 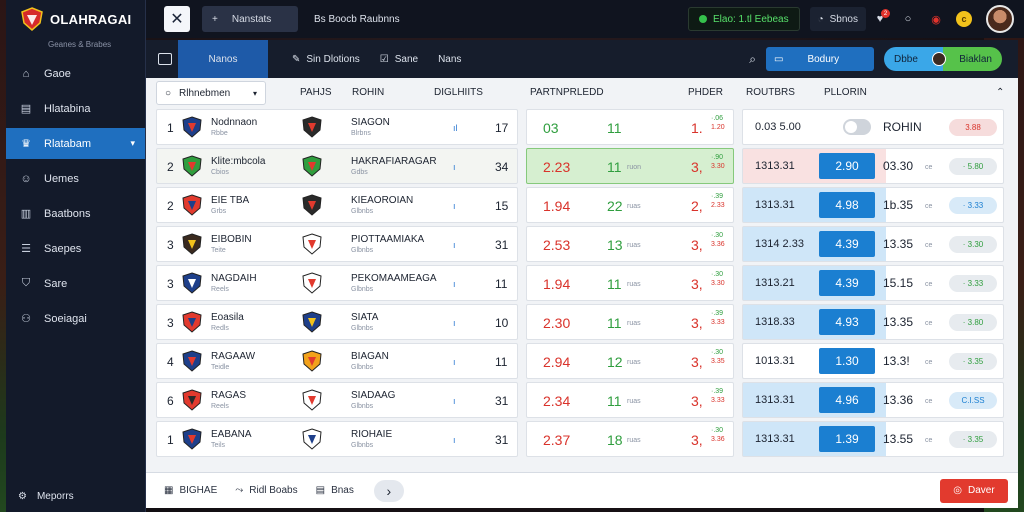 I want to click on tab-active: Nanos, so click(x=223, y=59).